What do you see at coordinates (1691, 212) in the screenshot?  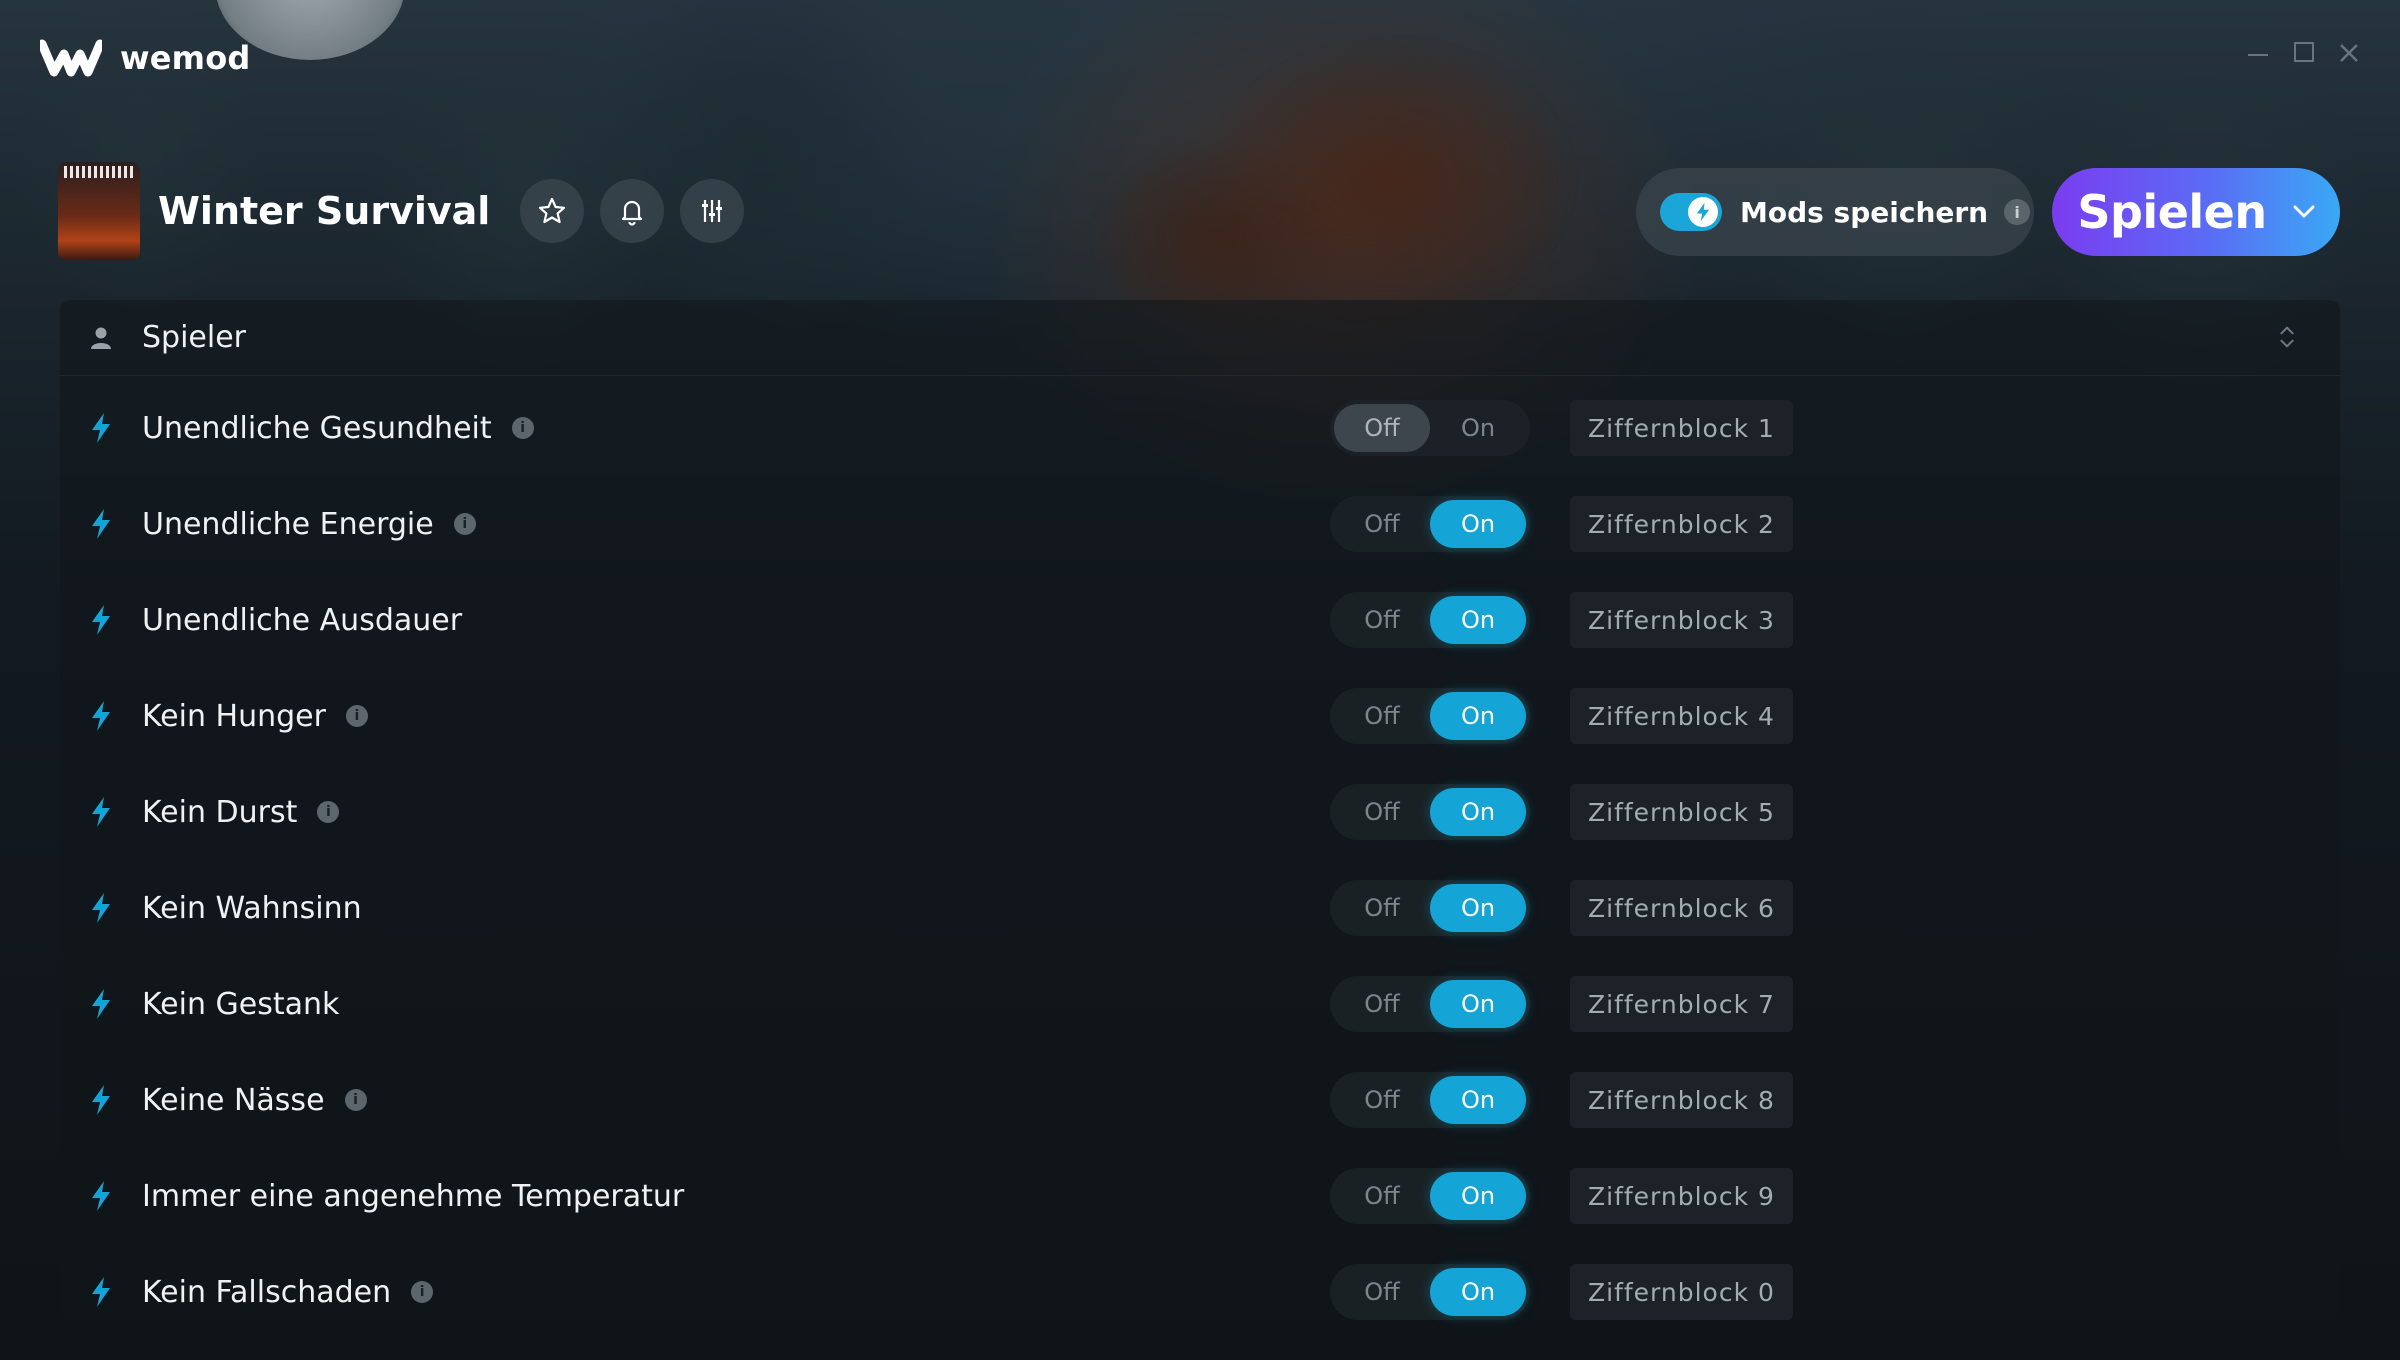 I see `save-mods-toggle` at bounding box center [1691, 212].